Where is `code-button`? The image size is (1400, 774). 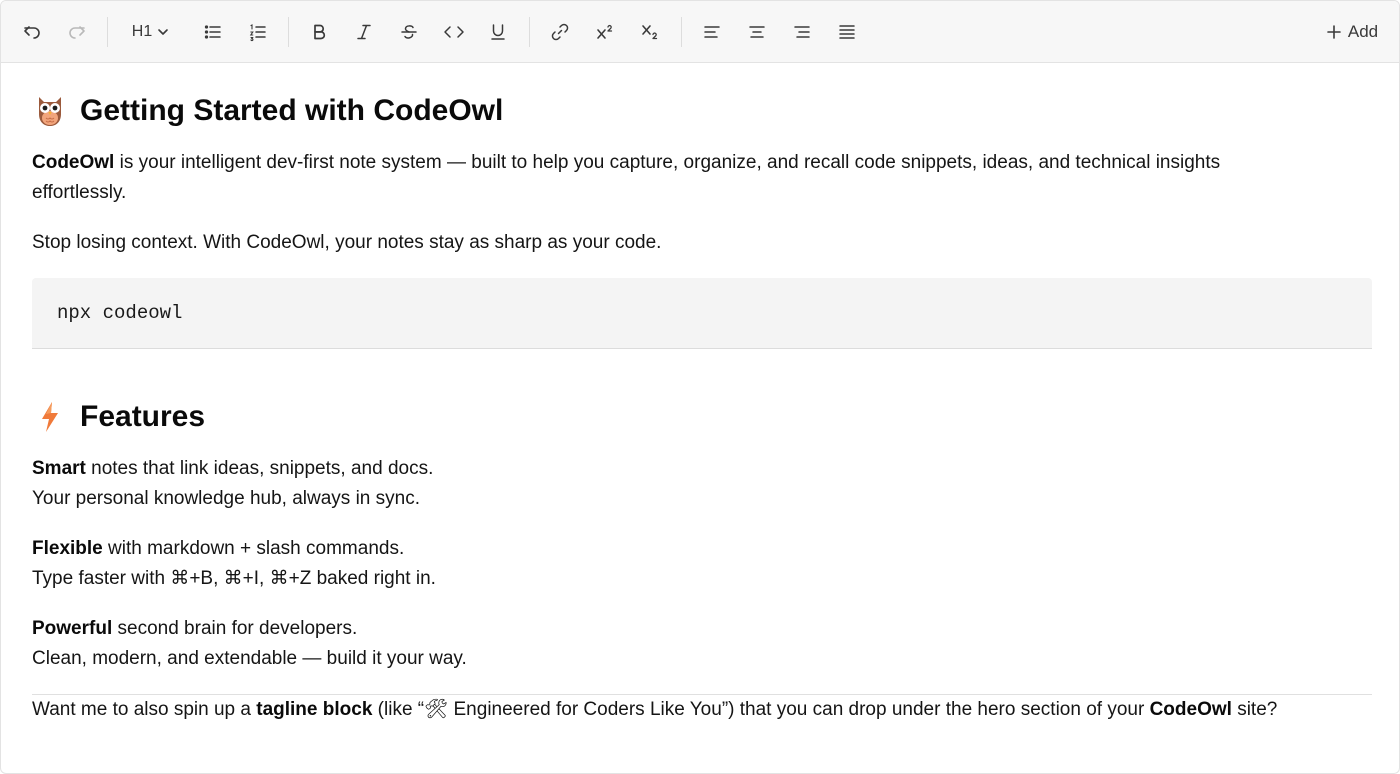 code-button is located at coordinates (454, 32).